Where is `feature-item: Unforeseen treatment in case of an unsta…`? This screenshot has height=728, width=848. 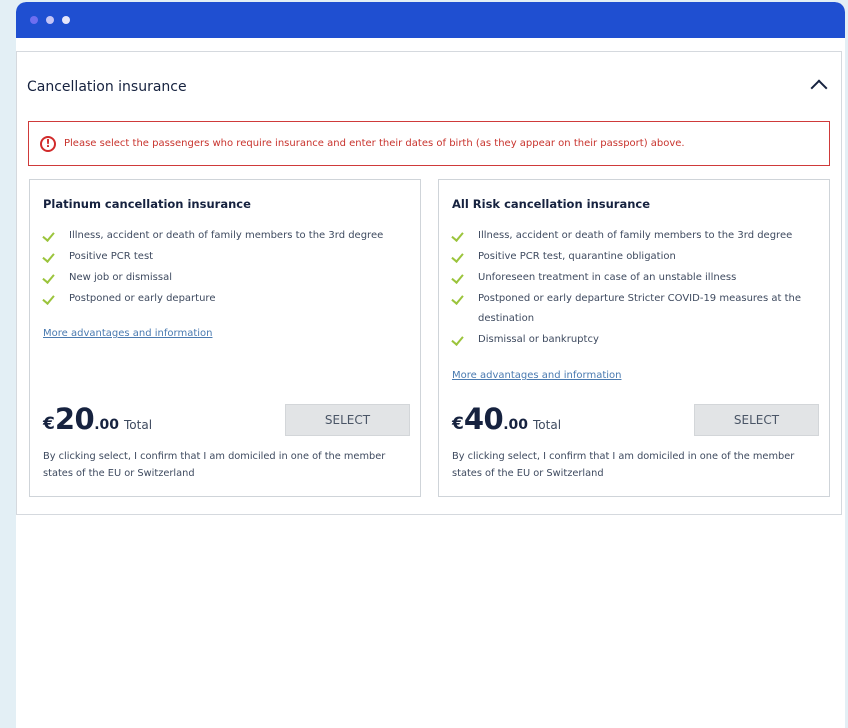
feature-item: Unforeseen treatment in case of an unsta… is located at coordinates (636, 278).